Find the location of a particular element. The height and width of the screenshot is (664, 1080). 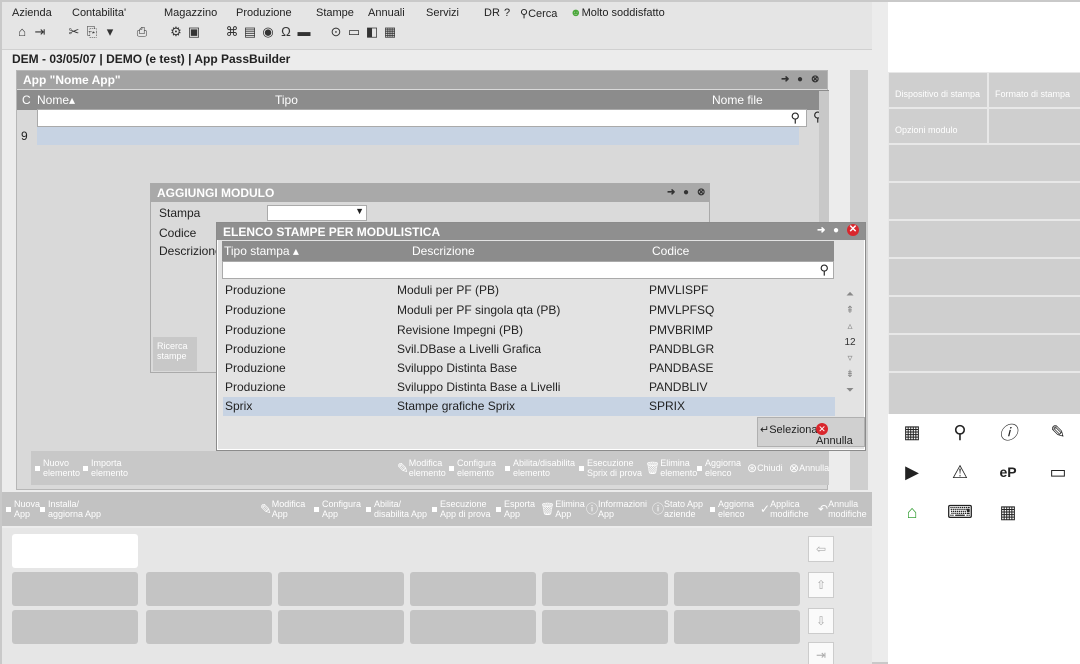

last-icon: ⇥ is located at coordinates (821, 653).